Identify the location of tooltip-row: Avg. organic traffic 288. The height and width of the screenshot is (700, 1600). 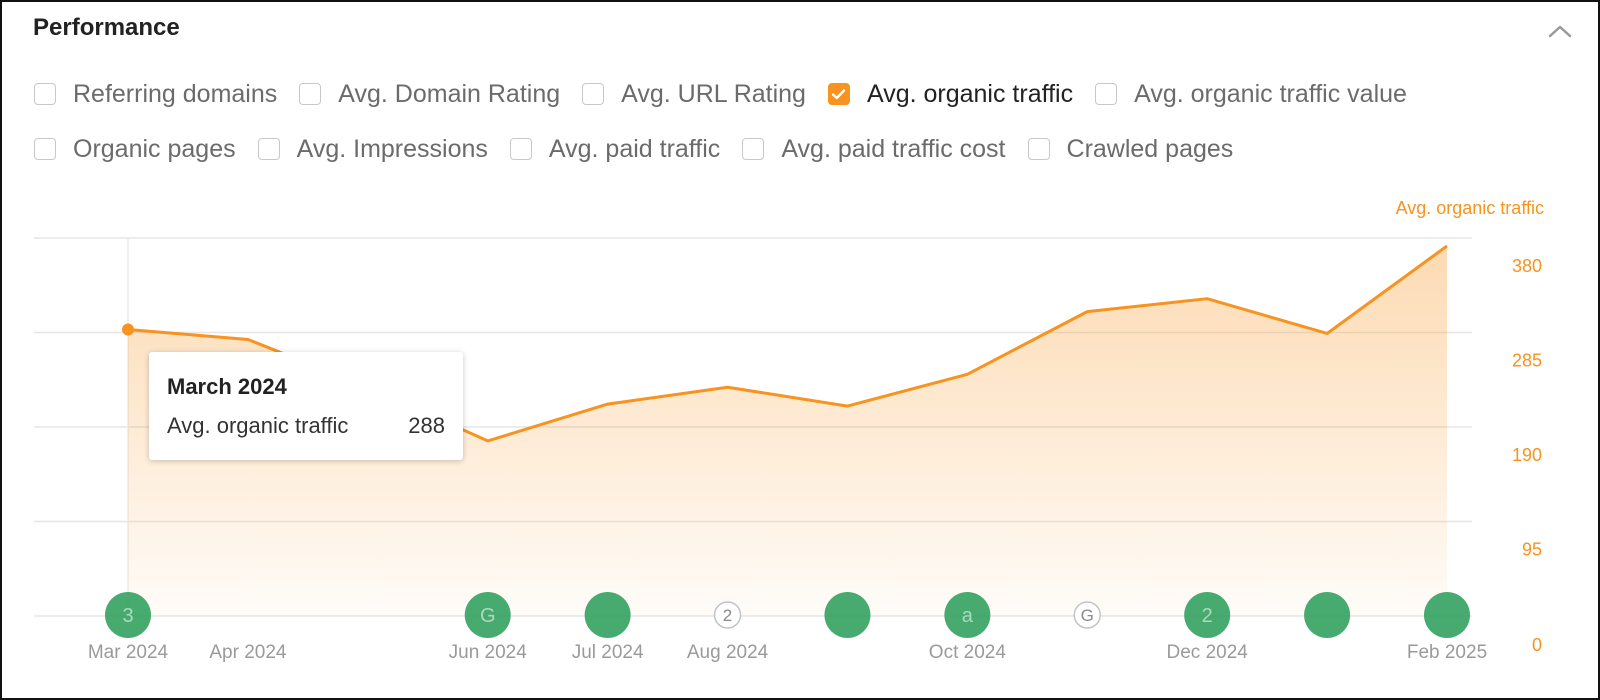
(306, 426).